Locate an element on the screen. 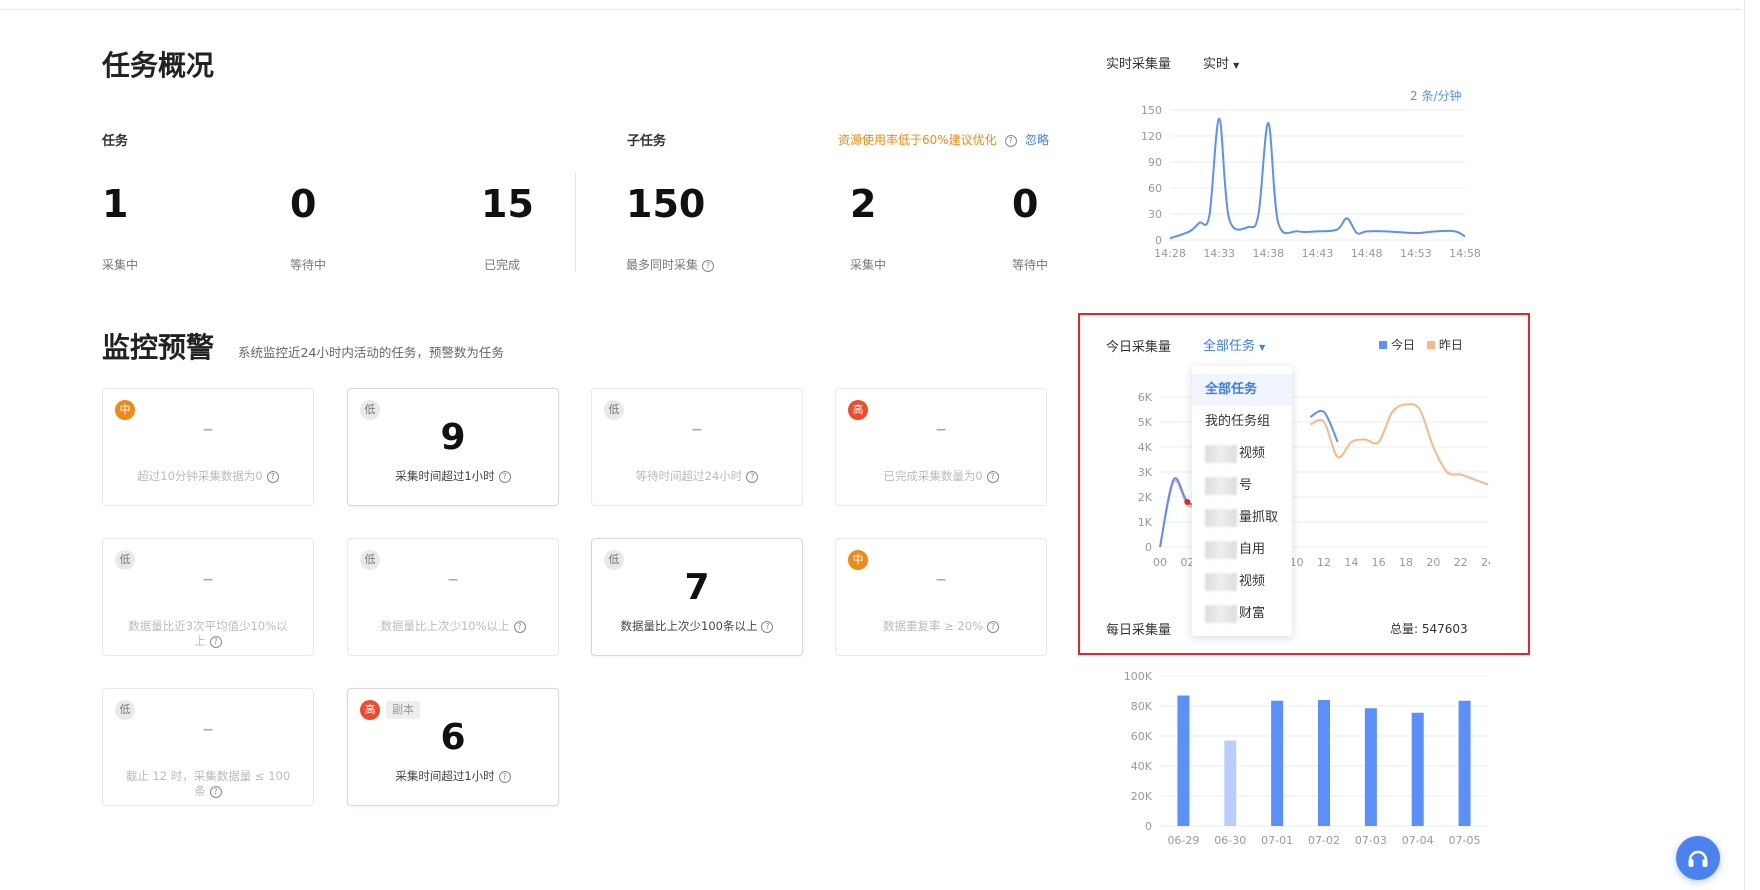  y-tick-label: 60 is located at coordinates (1155, 188).